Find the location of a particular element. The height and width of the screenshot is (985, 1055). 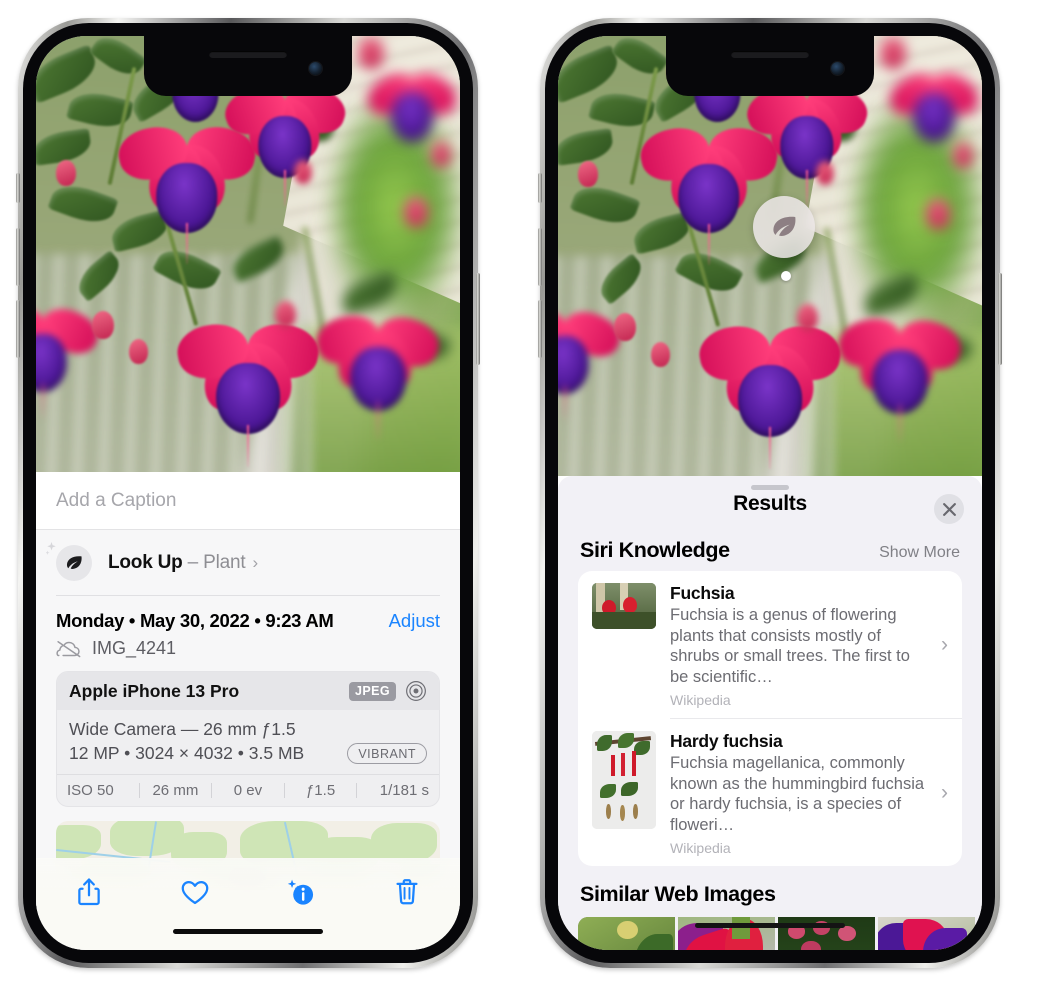

look-up-title: Look Up is located at coordinates (145, 562).